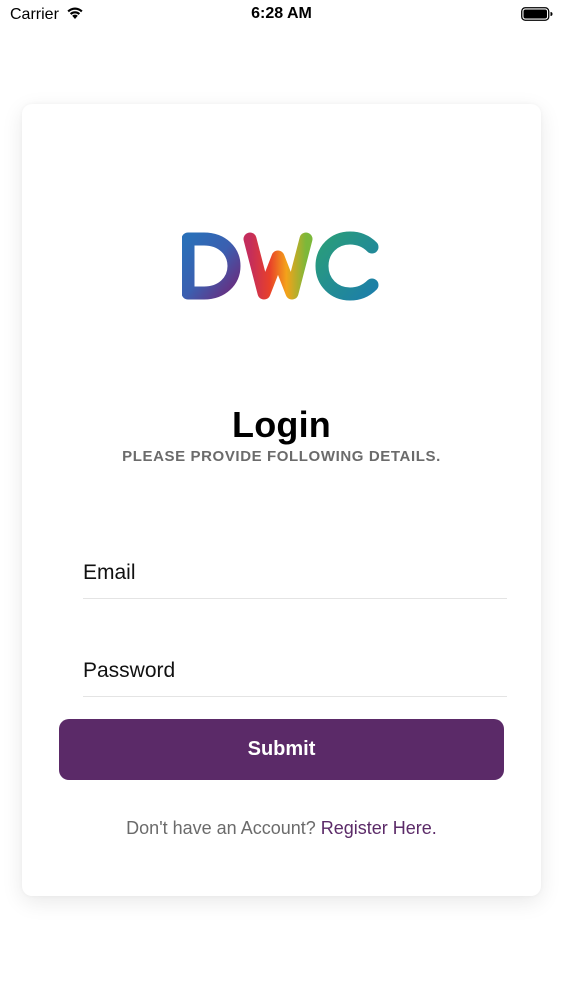 The height and width of the screenshot is (1000, 563). I want to click on register-prompt-line: Don't have an Account? Register Here., so click(281, 828).